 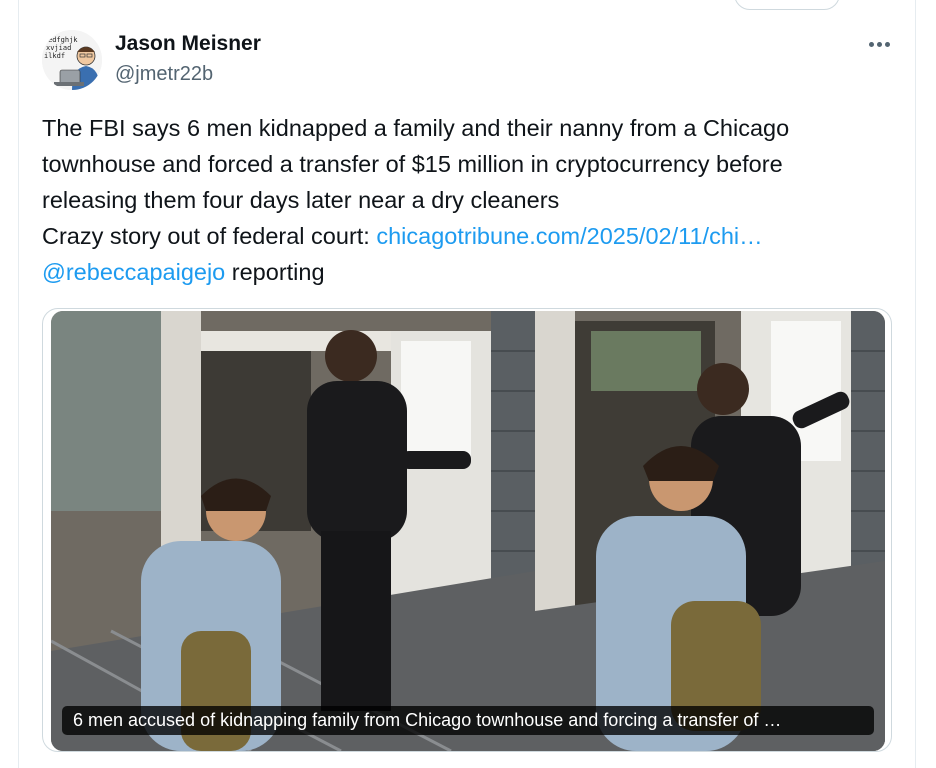 What do you see at coordinates (164, 74) in the screenshot?
I see `author-handle: @jmetr22b` at bounding box center [164, 74].